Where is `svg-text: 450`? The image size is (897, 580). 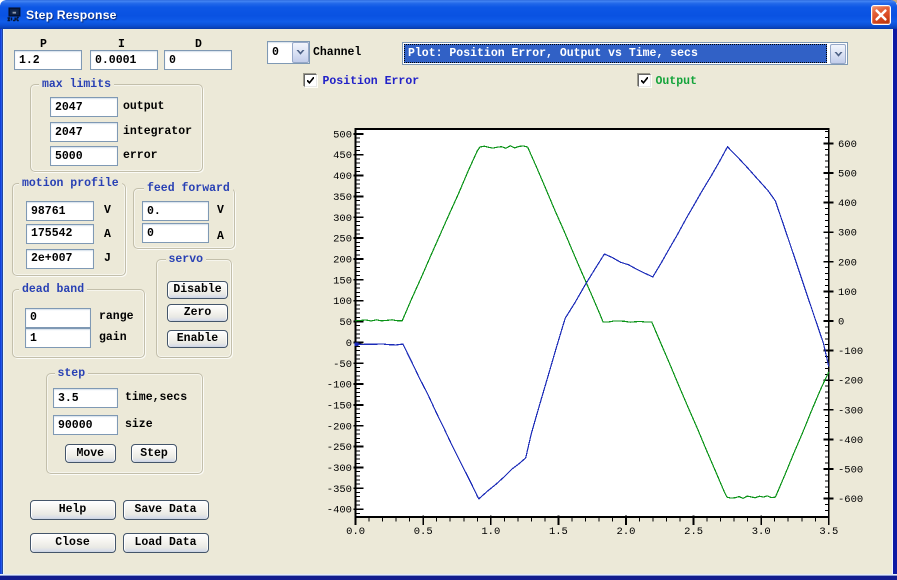 svg-text: 450 is located at coordinates (342, 156).